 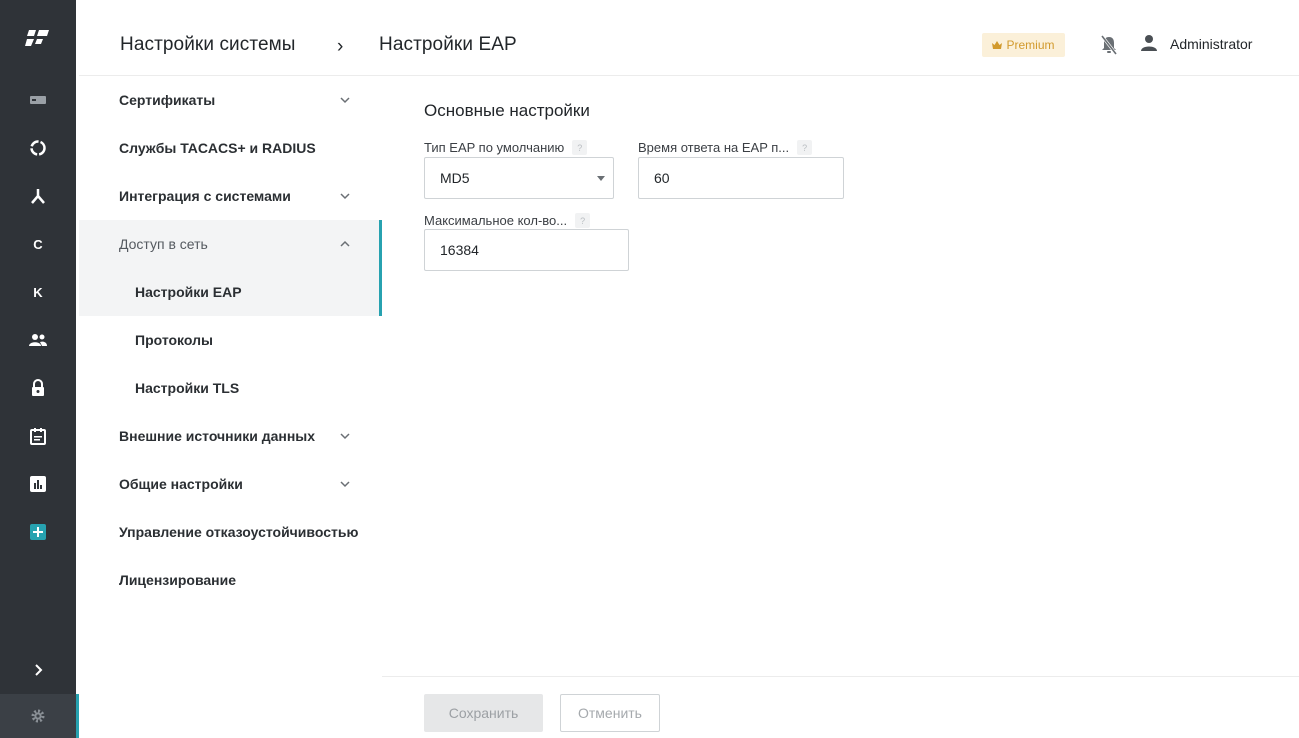 What do you see at coordinates (208, 45) in the screenshot?
I see `breadcrumb-root: Настройки системы` at bounding box center [208, 45].